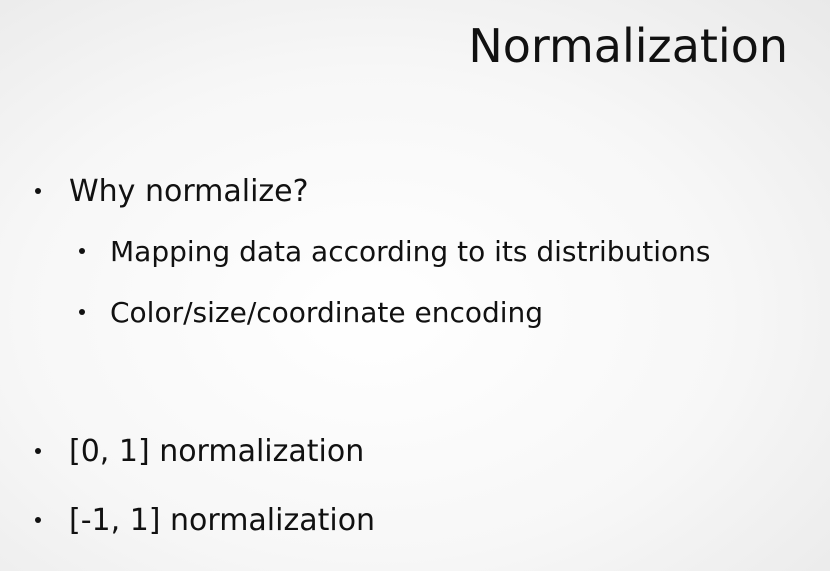 This screenshot has width=830, height=571. I want to click on sub-bullet-encoding: Color/size/coordinate encoding, so click(311, 312).